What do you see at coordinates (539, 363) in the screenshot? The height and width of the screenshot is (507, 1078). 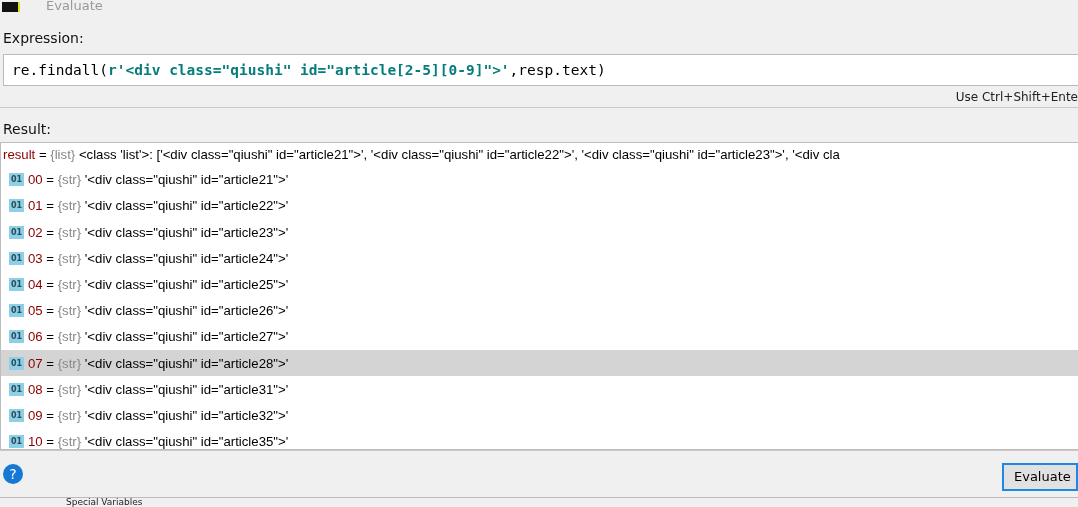 I see `tree-row: 01 07 = {str} '<div class="qiushi" id="article28">'` at bounding box center [539, 363].